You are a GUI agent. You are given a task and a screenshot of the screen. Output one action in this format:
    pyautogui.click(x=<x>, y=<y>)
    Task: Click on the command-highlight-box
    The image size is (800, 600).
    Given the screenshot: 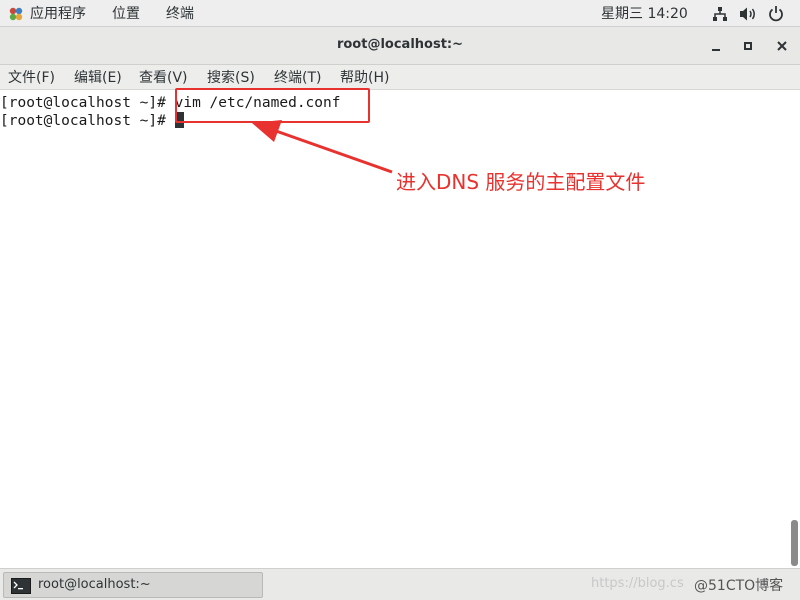 What is the action you would take?
    pyautogui.click(x=272, y=105)
    